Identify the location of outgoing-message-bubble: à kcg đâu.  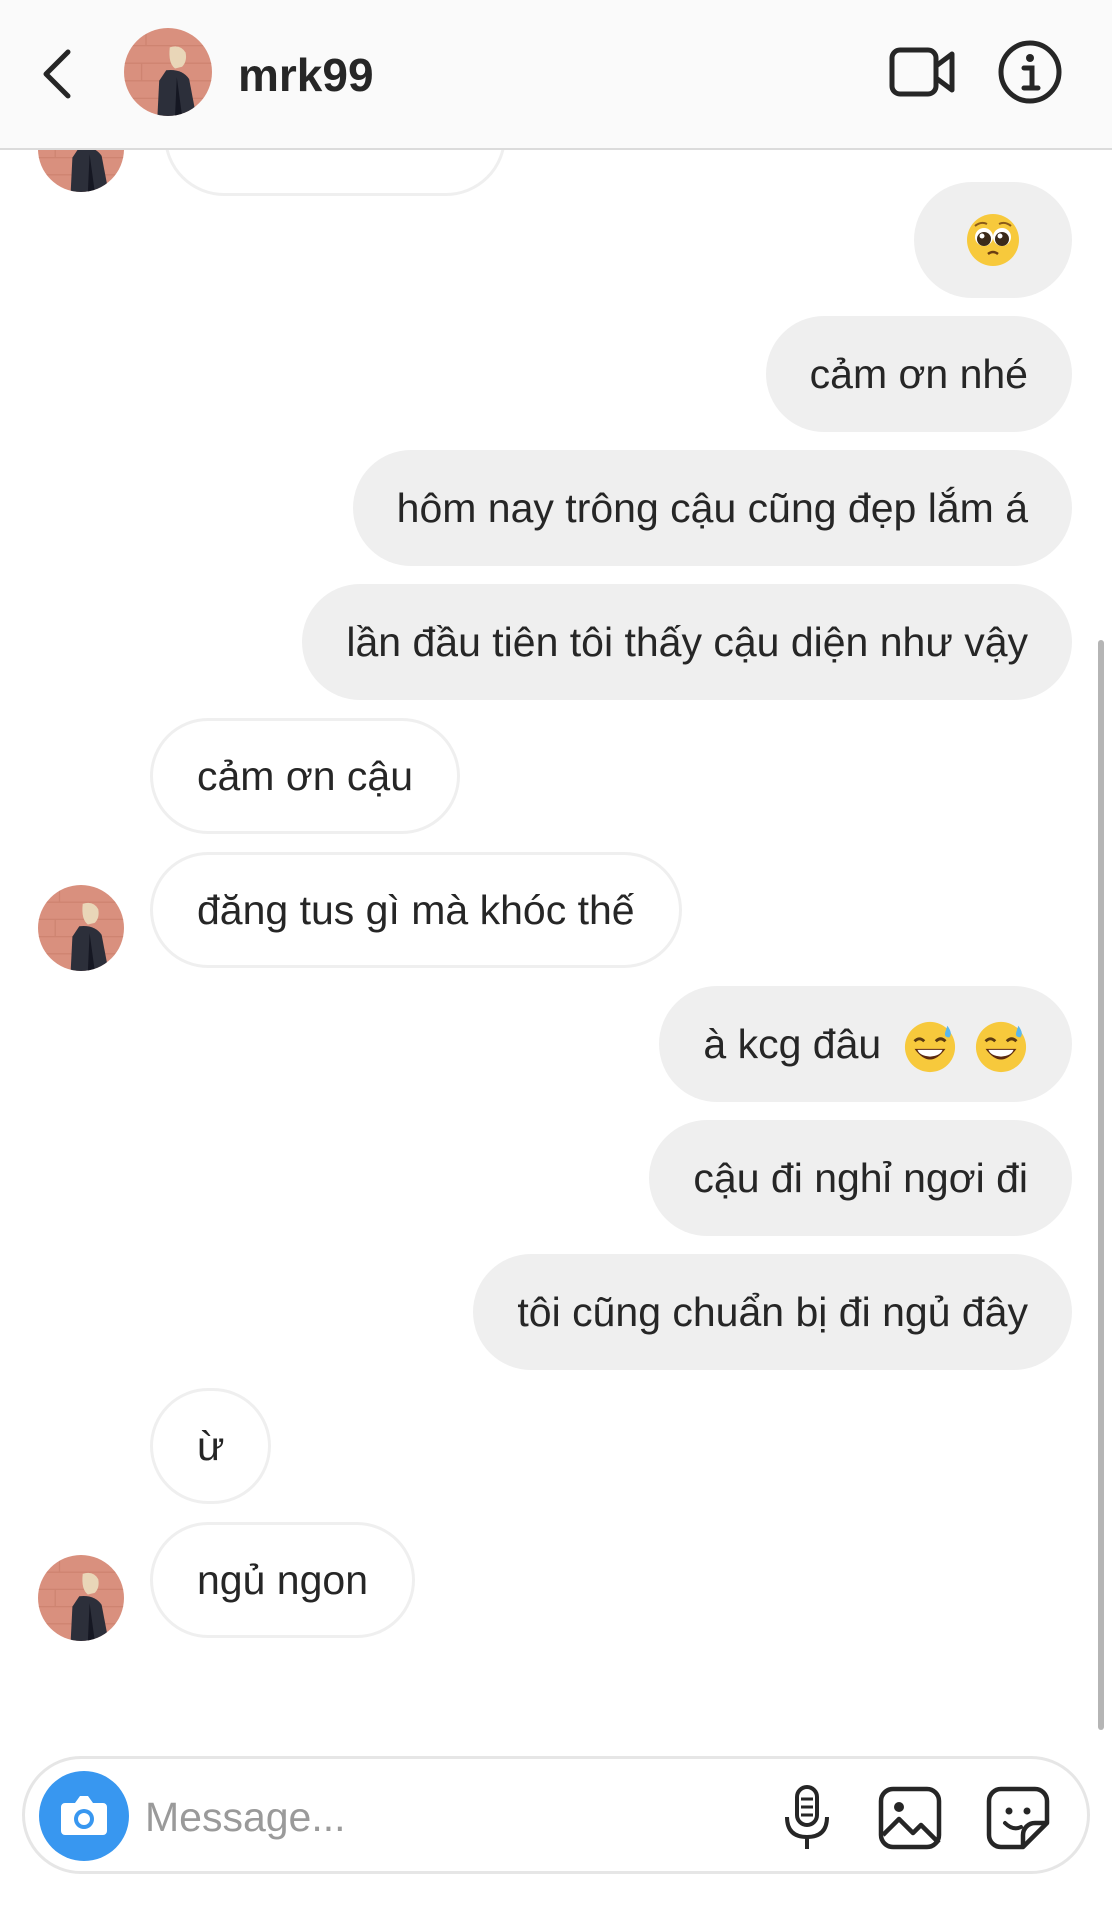
(865, 1044).